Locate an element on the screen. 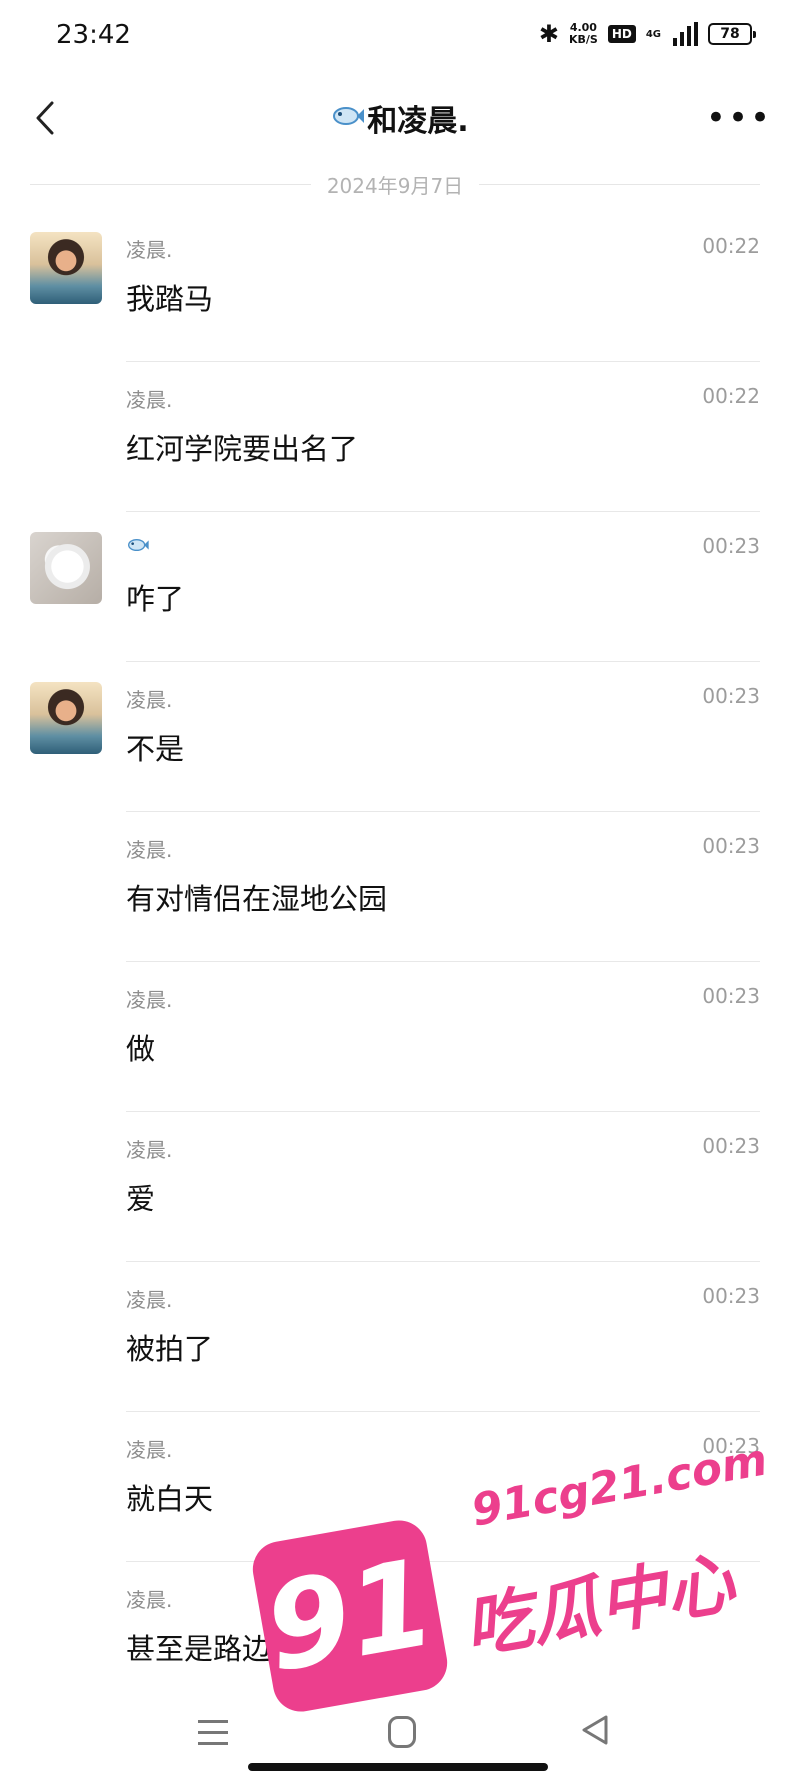 This screenshot has height=1778, width=800. triangle-back-icon is located at coordinates (595, 1730).